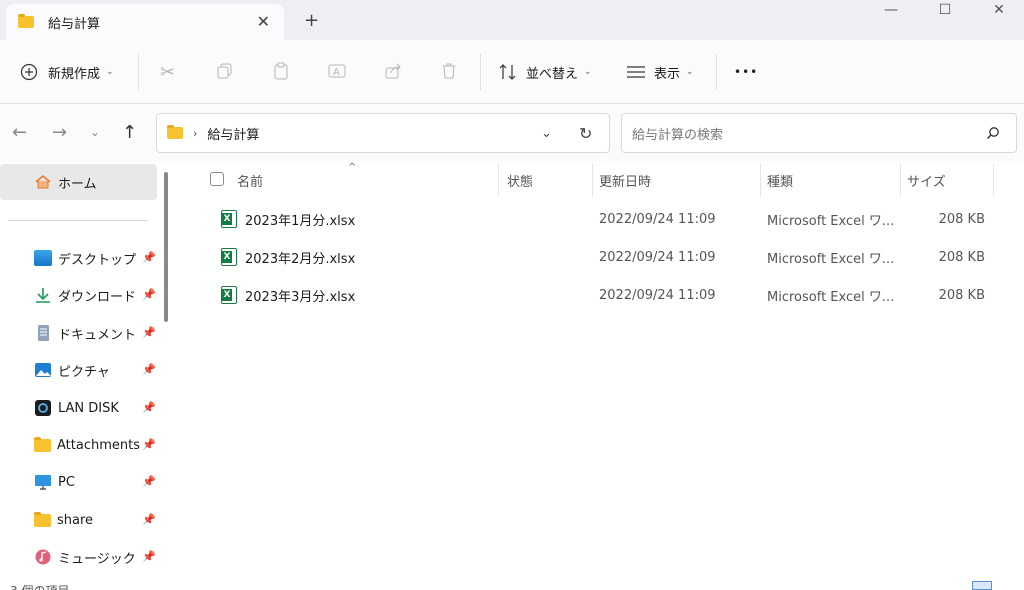 The image size is (1024, 590). I want to click on sidebar-item-label: LAN DISK, so click(88, 408).